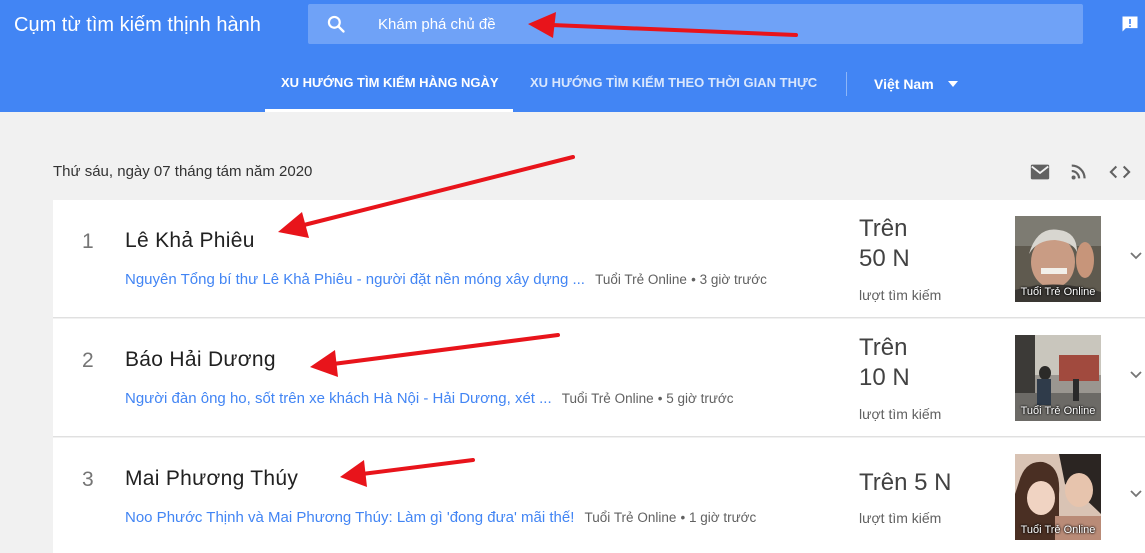 Image resolution: width=1145 pixels, height=553 pixels. I want to click on search-count: Trên 5 N, so click(919, 483).